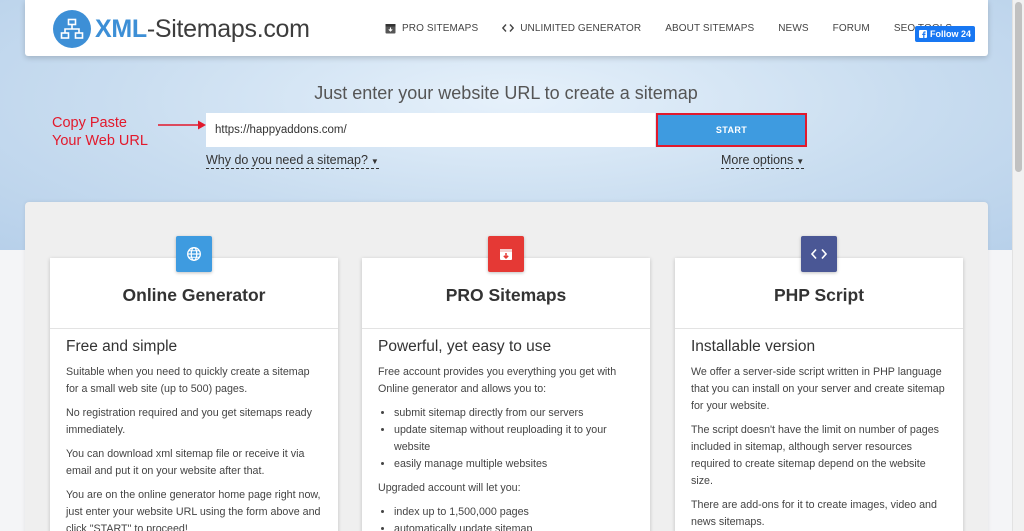  I want to click on annotation-text: Copy Paste Your Web URL, so click(100, 132).